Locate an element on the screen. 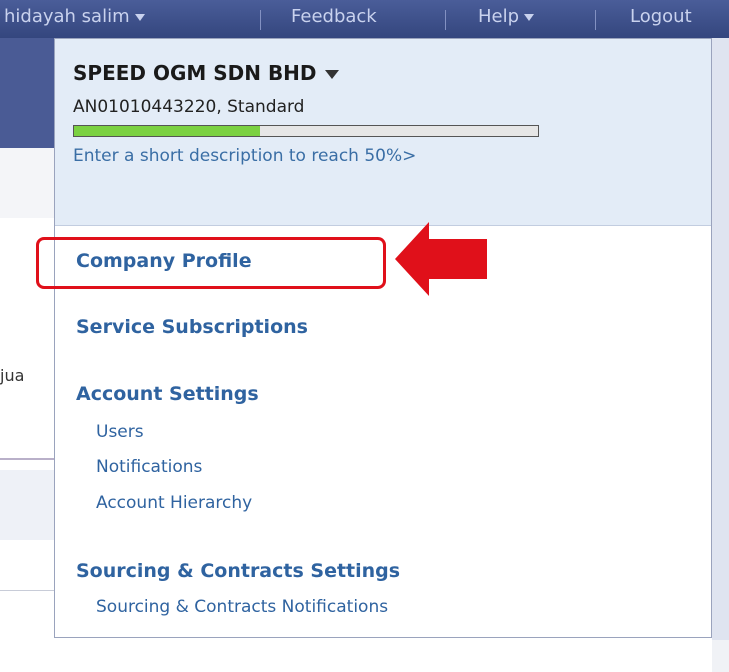 This screenshot has height=672, width=729. company-switcher: SPEED OGM SDN BHD is located at coordinates (206, 73).